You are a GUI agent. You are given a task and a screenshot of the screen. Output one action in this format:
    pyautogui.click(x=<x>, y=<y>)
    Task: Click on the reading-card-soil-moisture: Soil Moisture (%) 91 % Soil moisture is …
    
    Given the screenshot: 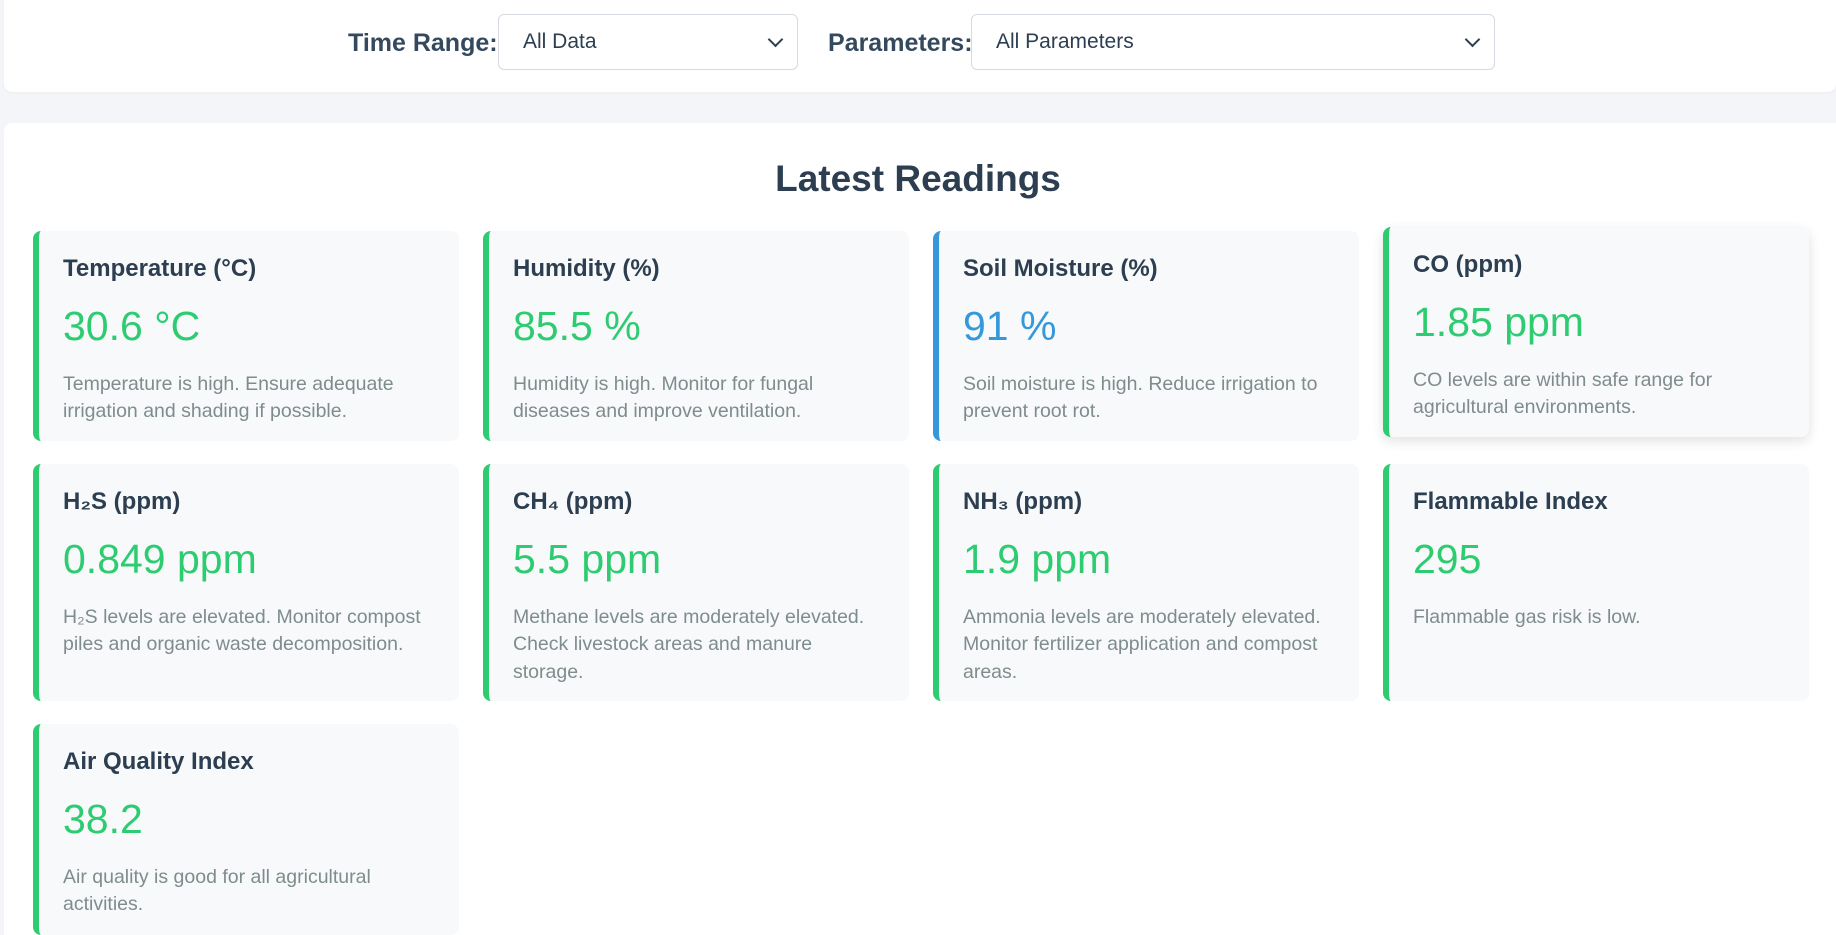 What is the action you would take?
    pyautogui.click(x=1146, y=336)
    